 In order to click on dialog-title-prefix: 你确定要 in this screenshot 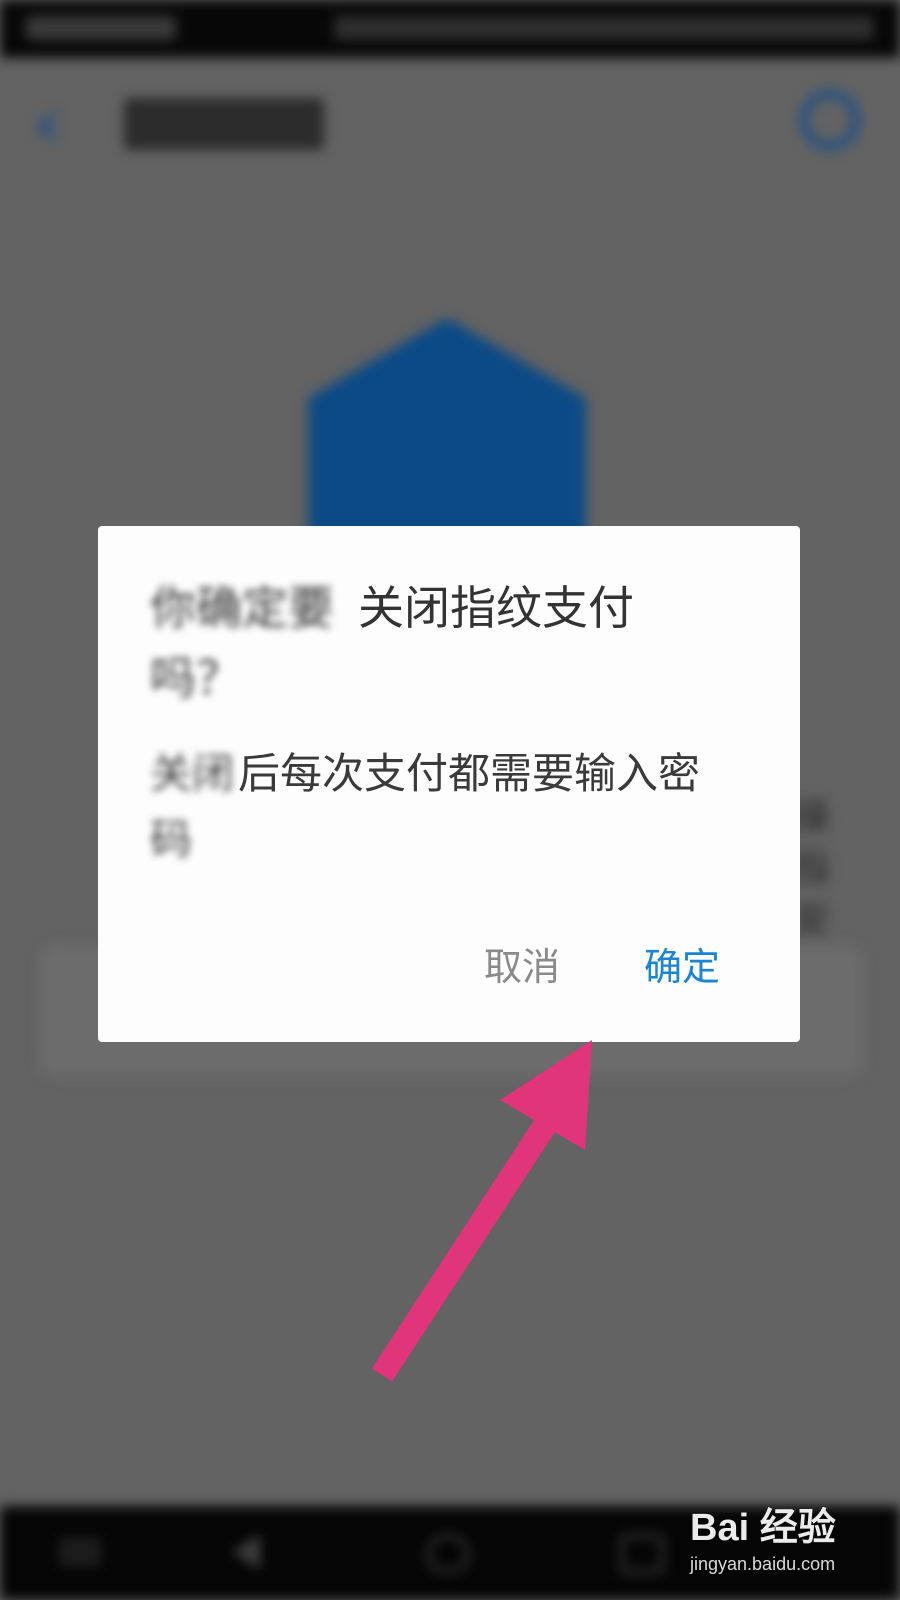, I will do `click(242, 608)`.